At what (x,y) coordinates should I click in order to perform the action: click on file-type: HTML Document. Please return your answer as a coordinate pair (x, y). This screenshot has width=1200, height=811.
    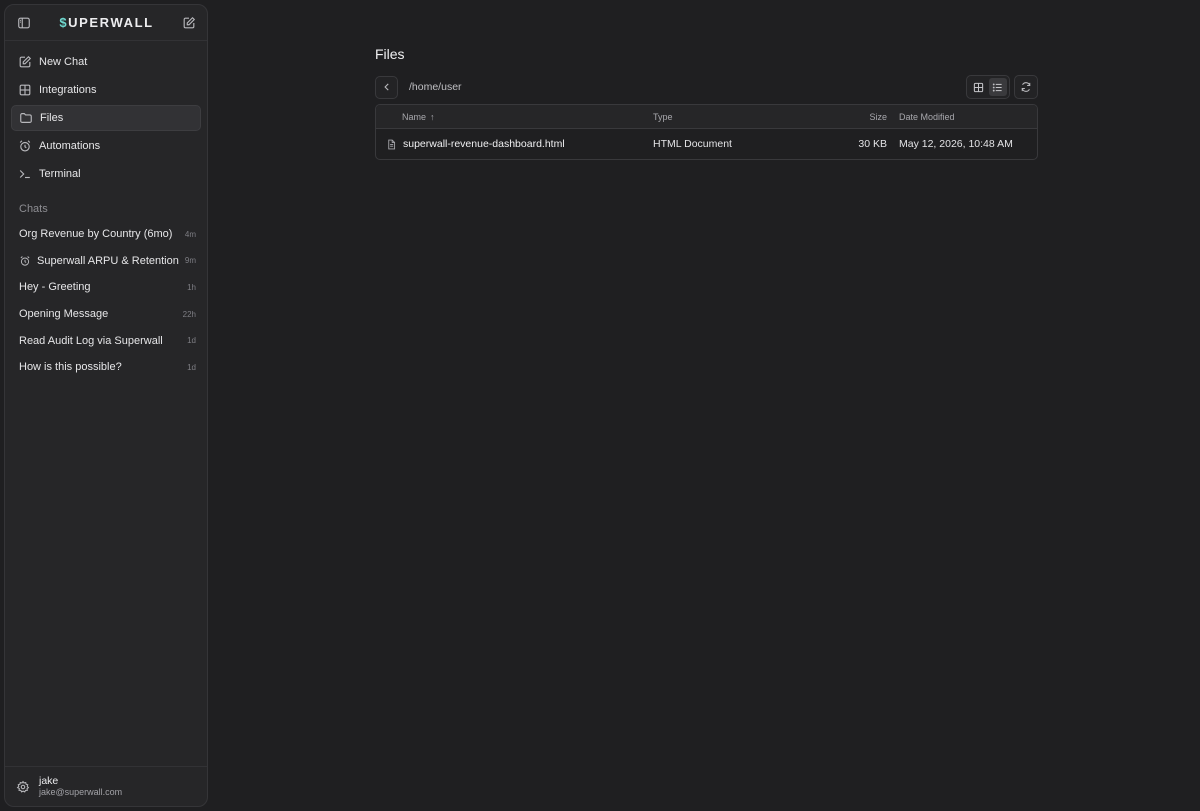
    Looking at the image, I should click on (692, 144).